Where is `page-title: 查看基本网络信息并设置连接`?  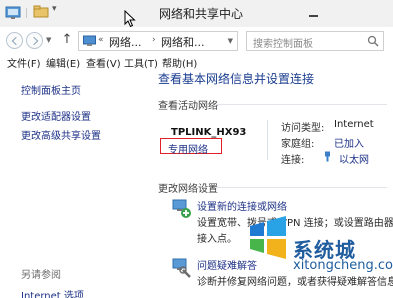 page-title: 查看基本网络信息并设置连接 is located at coordinates (236, 79).